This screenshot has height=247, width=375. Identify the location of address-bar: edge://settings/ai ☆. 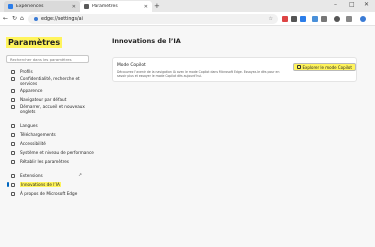
(153, 19).